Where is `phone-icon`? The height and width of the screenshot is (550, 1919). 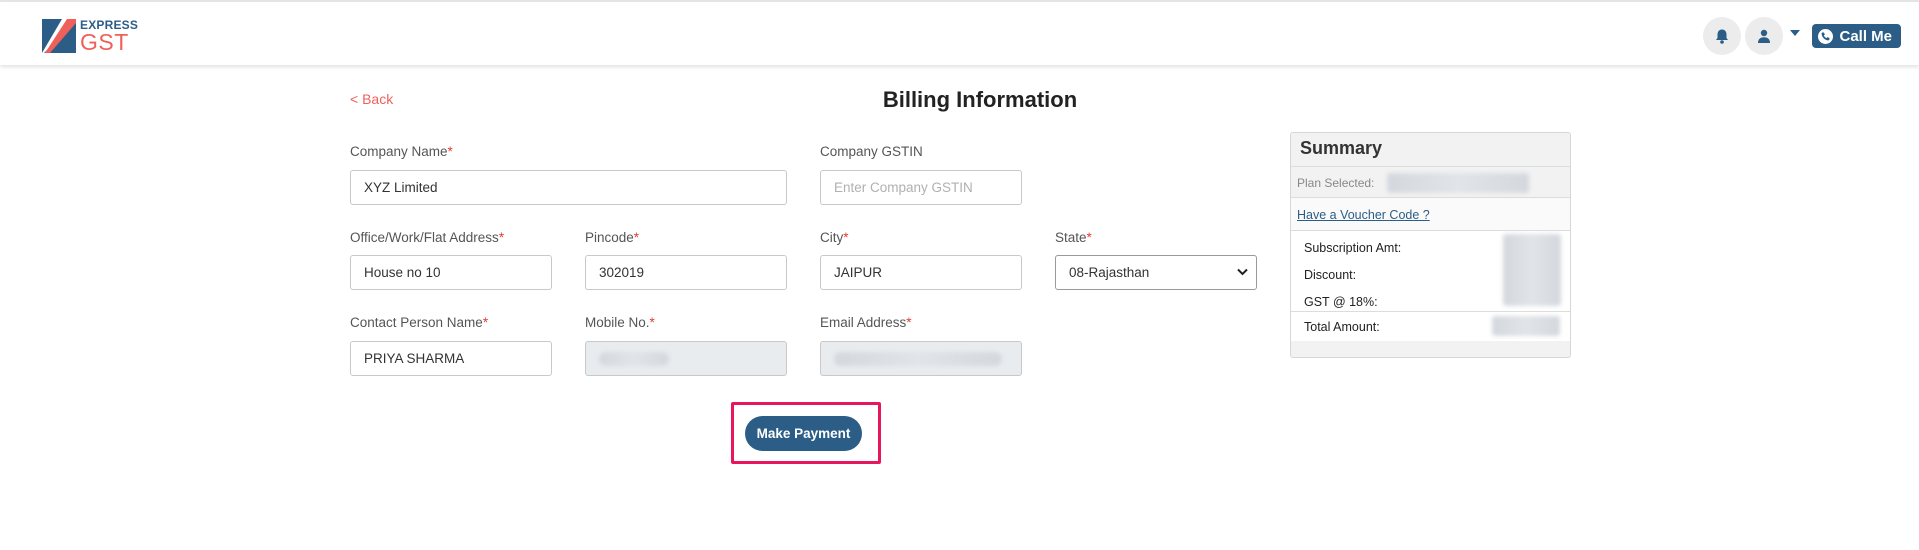
phone-icon is located at coordinates (1826, 36).